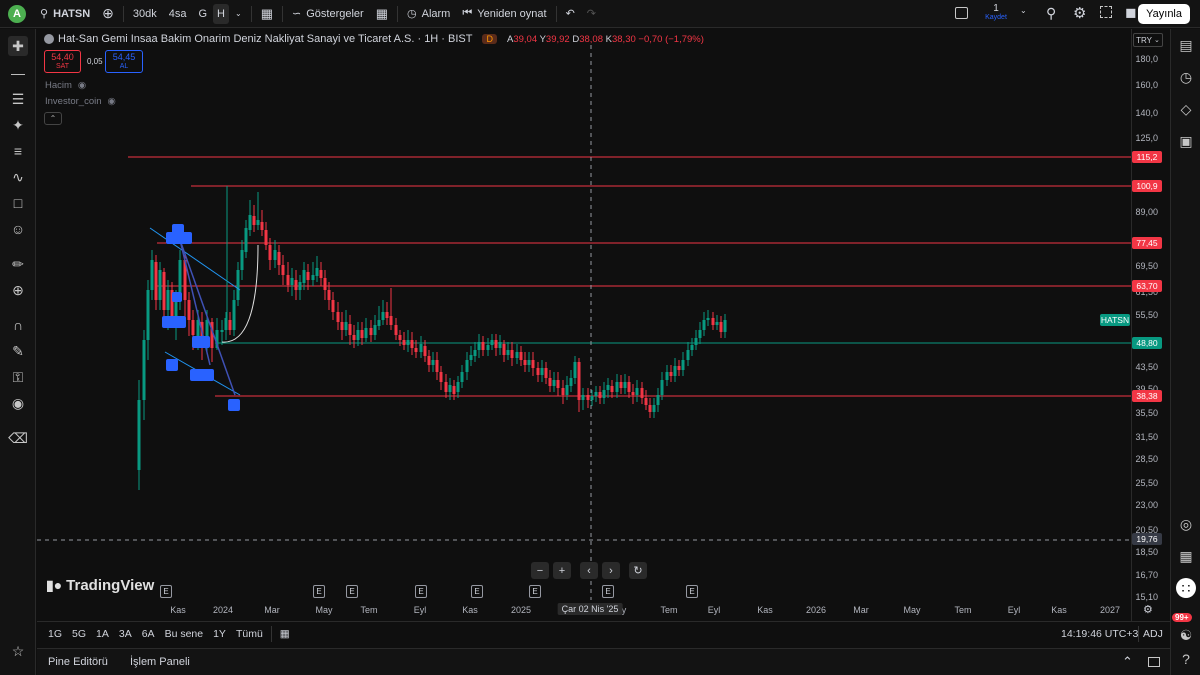  I want to click on zoom-in-button: +, so click(562, 570).